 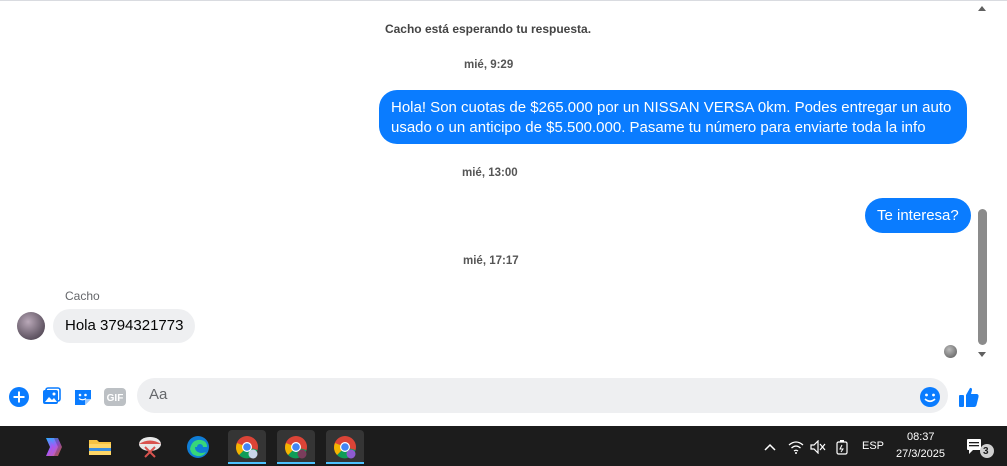 I want to click on language-indicator: ESP, so click(x=873, y=446).